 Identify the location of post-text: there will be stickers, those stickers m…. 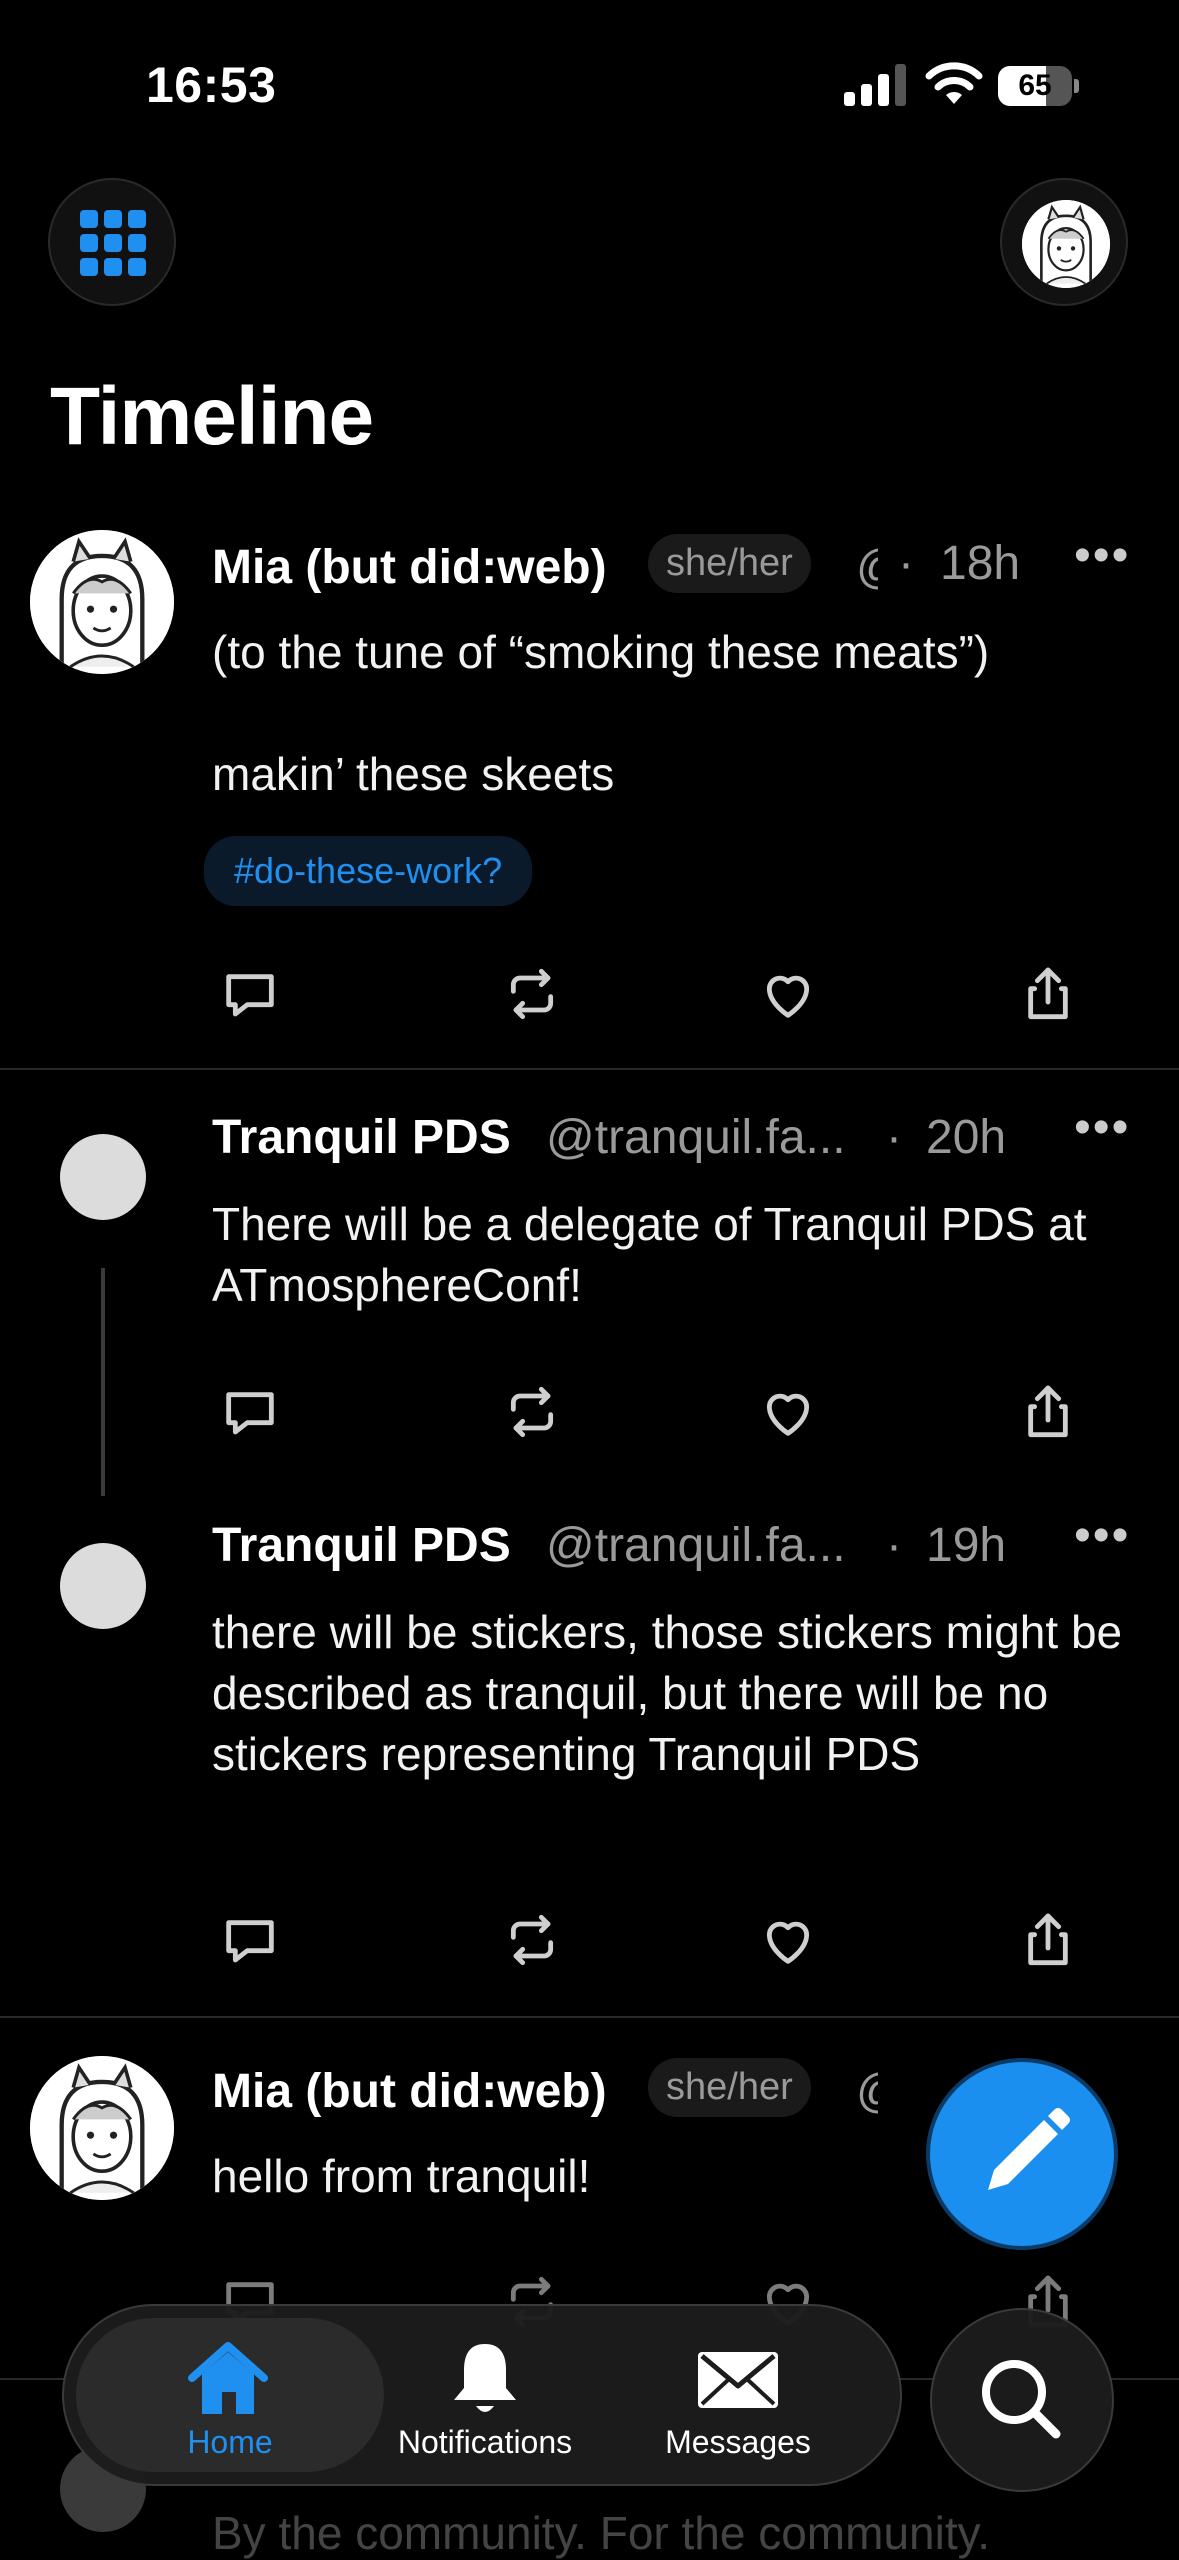
(667, 1693).